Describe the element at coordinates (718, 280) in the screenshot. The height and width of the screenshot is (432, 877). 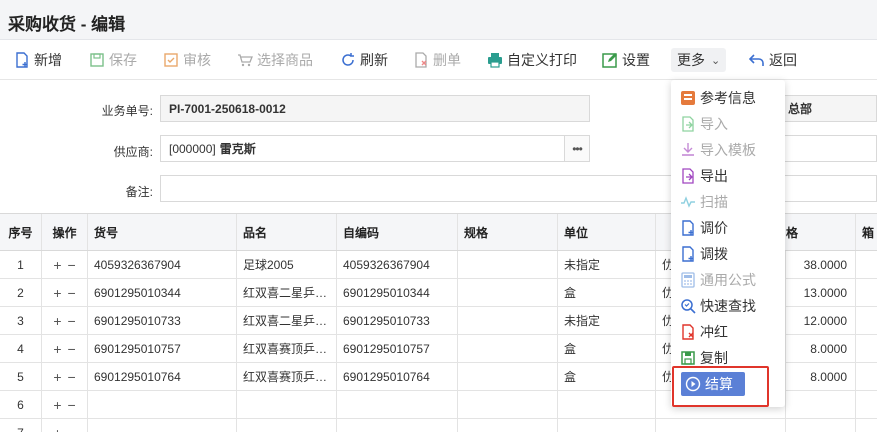
I see `menu-item-formula: 通用公式` at that location.